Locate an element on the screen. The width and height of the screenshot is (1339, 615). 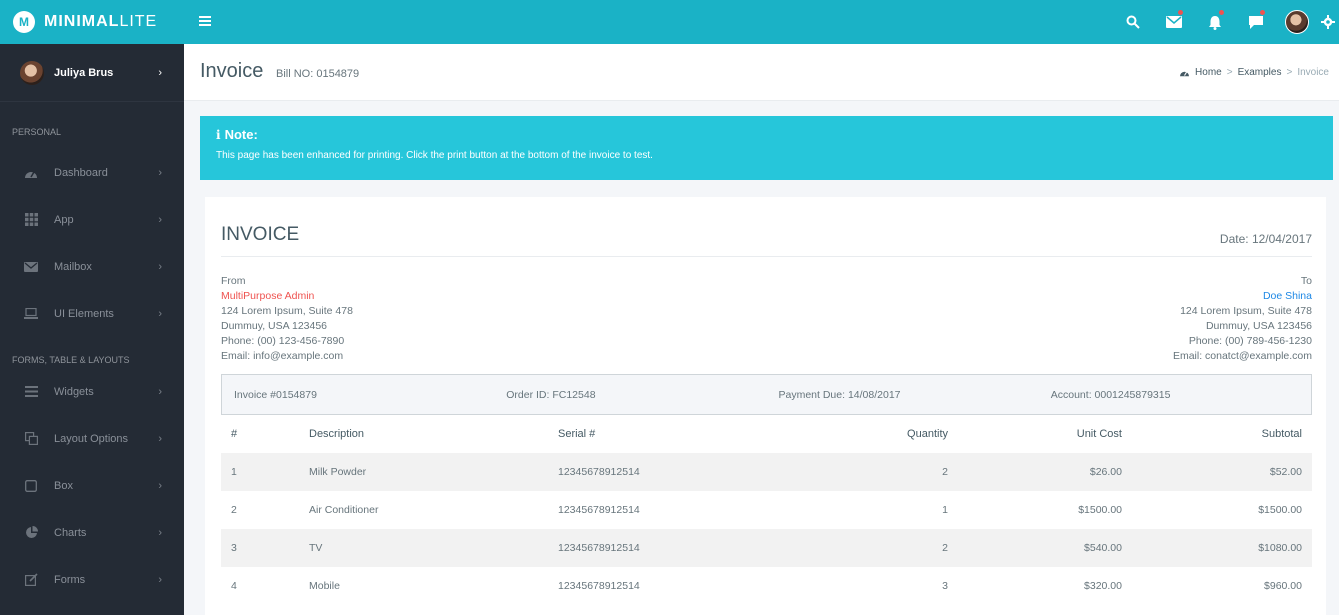
brand-name: MINIMALLITE is located at coordinates (101, 21).